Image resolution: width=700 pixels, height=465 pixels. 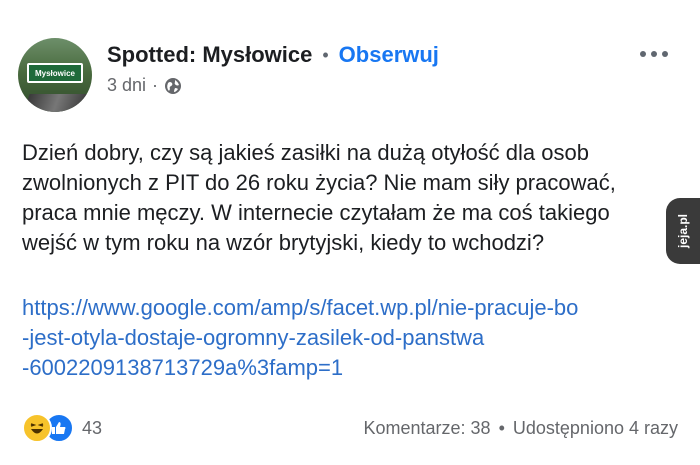 I want to click on watermark-logo: jeja.pl, so click(x=683, y=231).